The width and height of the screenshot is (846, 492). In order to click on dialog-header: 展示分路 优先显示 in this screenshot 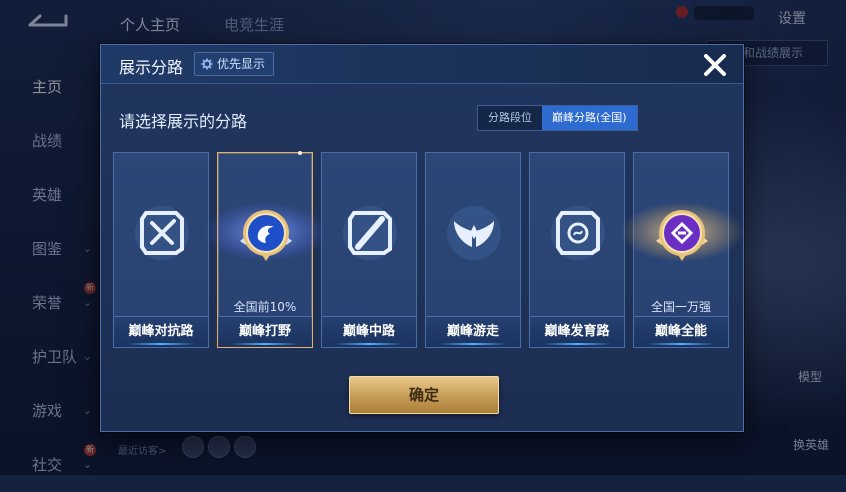, I will do `click(422, 64)`.